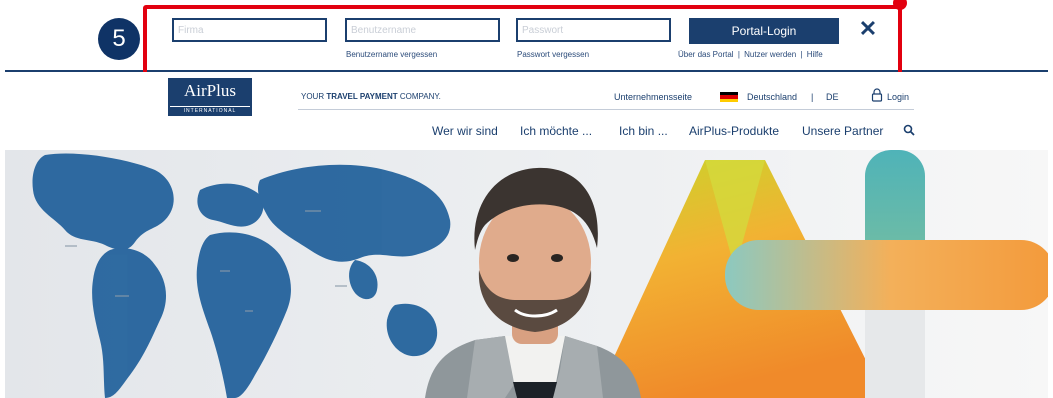 The height and width of the screenshot is (398, 1053). Describe the element at coordinates (465, 131) in the screenshot. I see `nav-item-who-we-are: Wer wir sind` at that location.